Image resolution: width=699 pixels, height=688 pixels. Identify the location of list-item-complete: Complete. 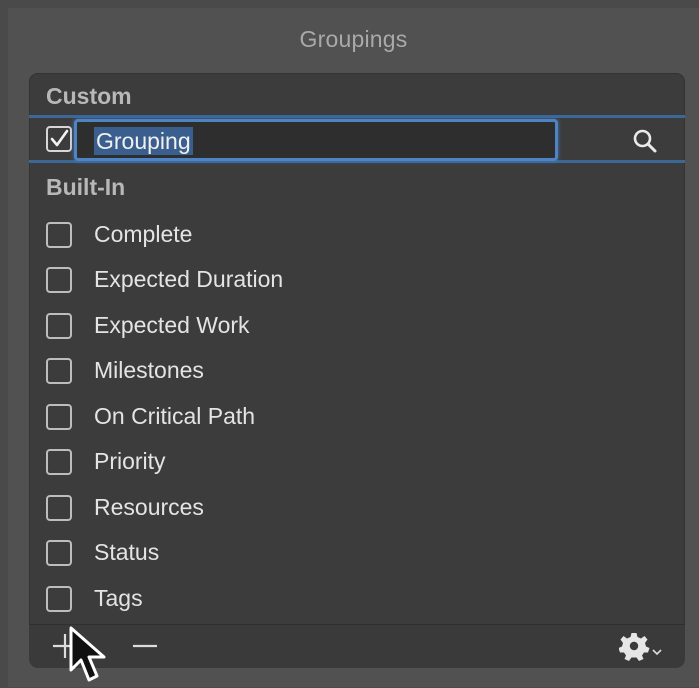
(346, 236).